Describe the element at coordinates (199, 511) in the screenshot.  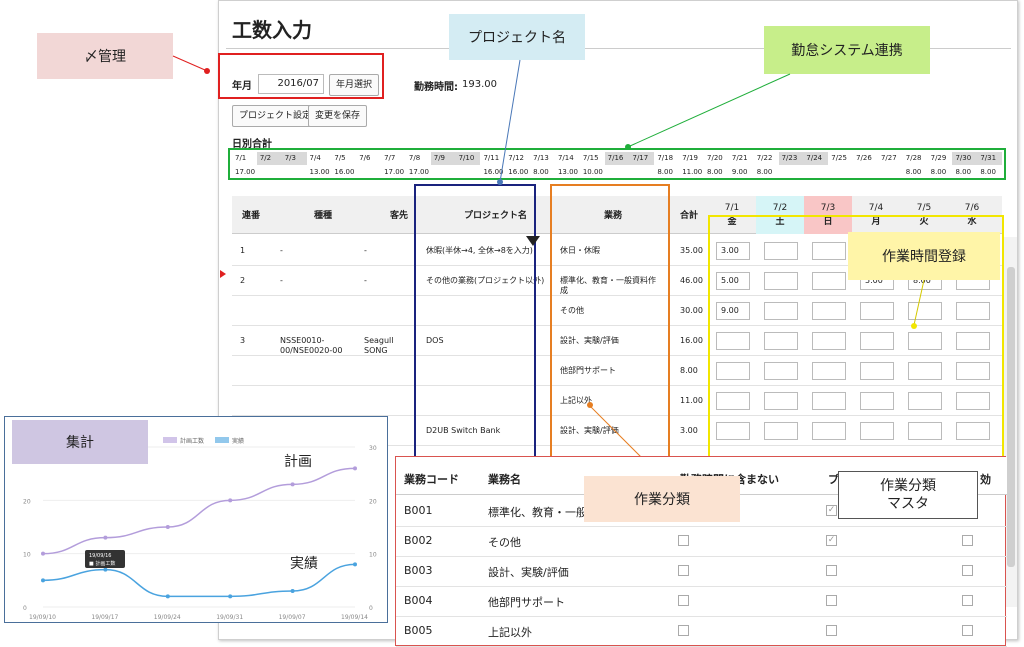
I see `series-line` at that location.